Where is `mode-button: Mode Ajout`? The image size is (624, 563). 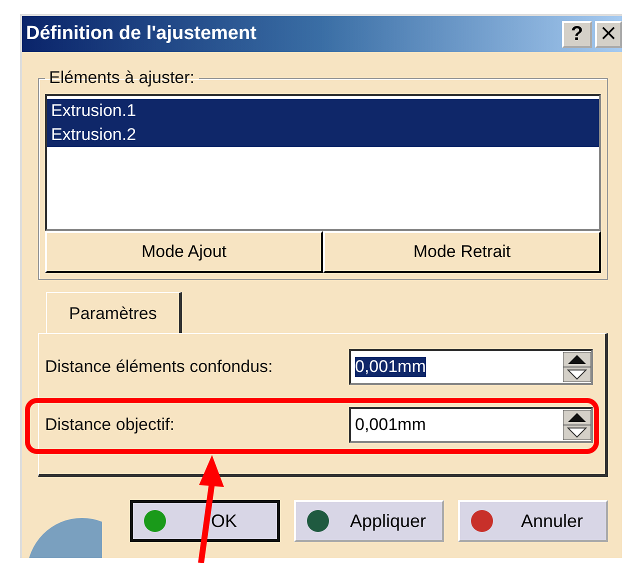
mode-button: Mode Ajout is located at coordinates (184, 252).